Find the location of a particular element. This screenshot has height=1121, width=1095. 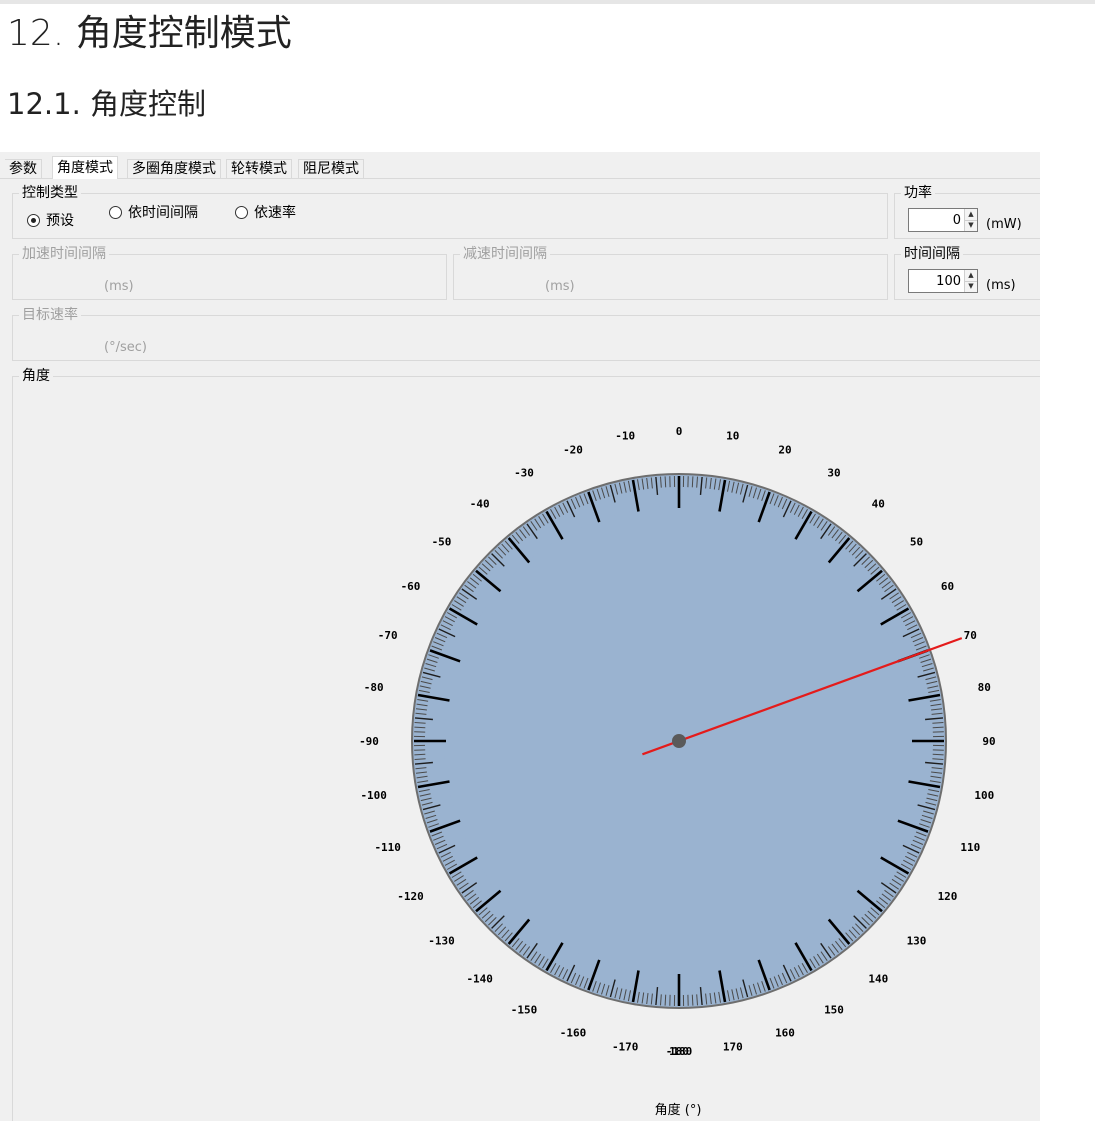

power-unit: (mW) is located at coordinates (1004, 224).